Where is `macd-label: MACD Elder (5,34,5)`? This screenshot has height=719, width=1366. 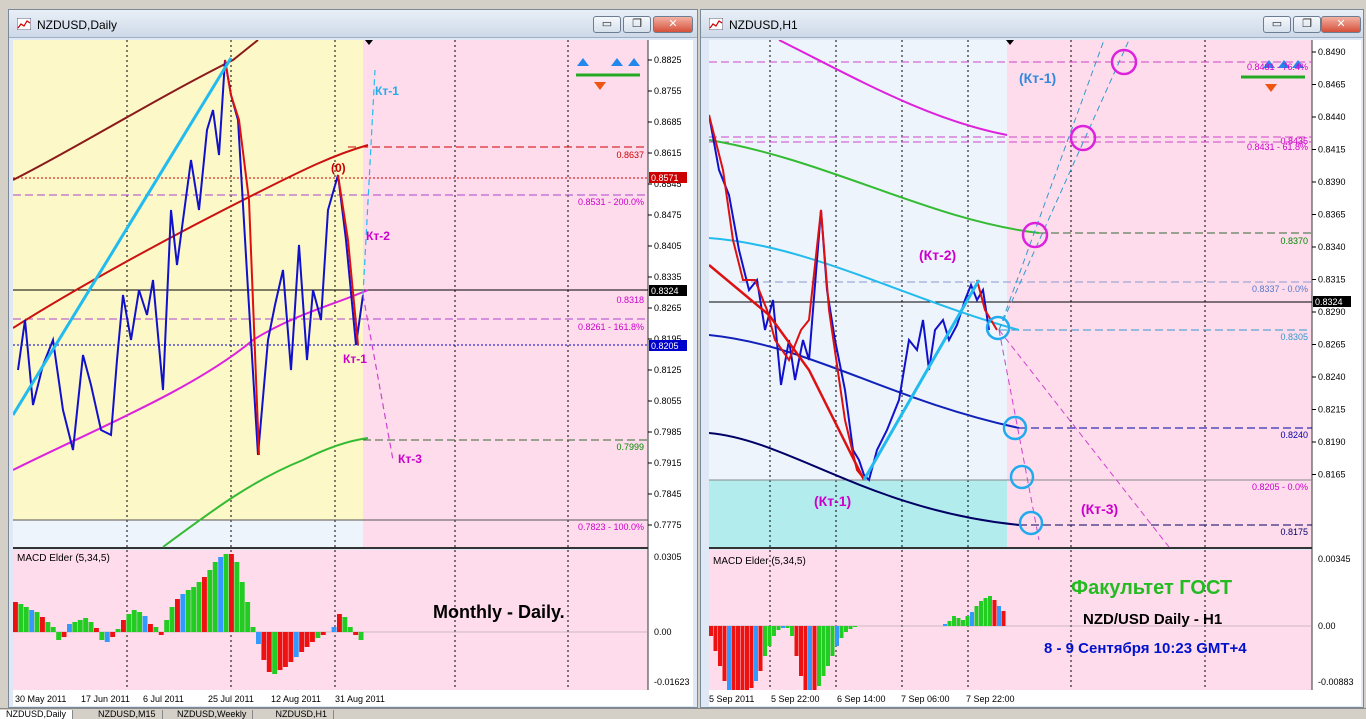
macd-label: MACD Elder (5,34,5) is located at coordinates (63, 558).